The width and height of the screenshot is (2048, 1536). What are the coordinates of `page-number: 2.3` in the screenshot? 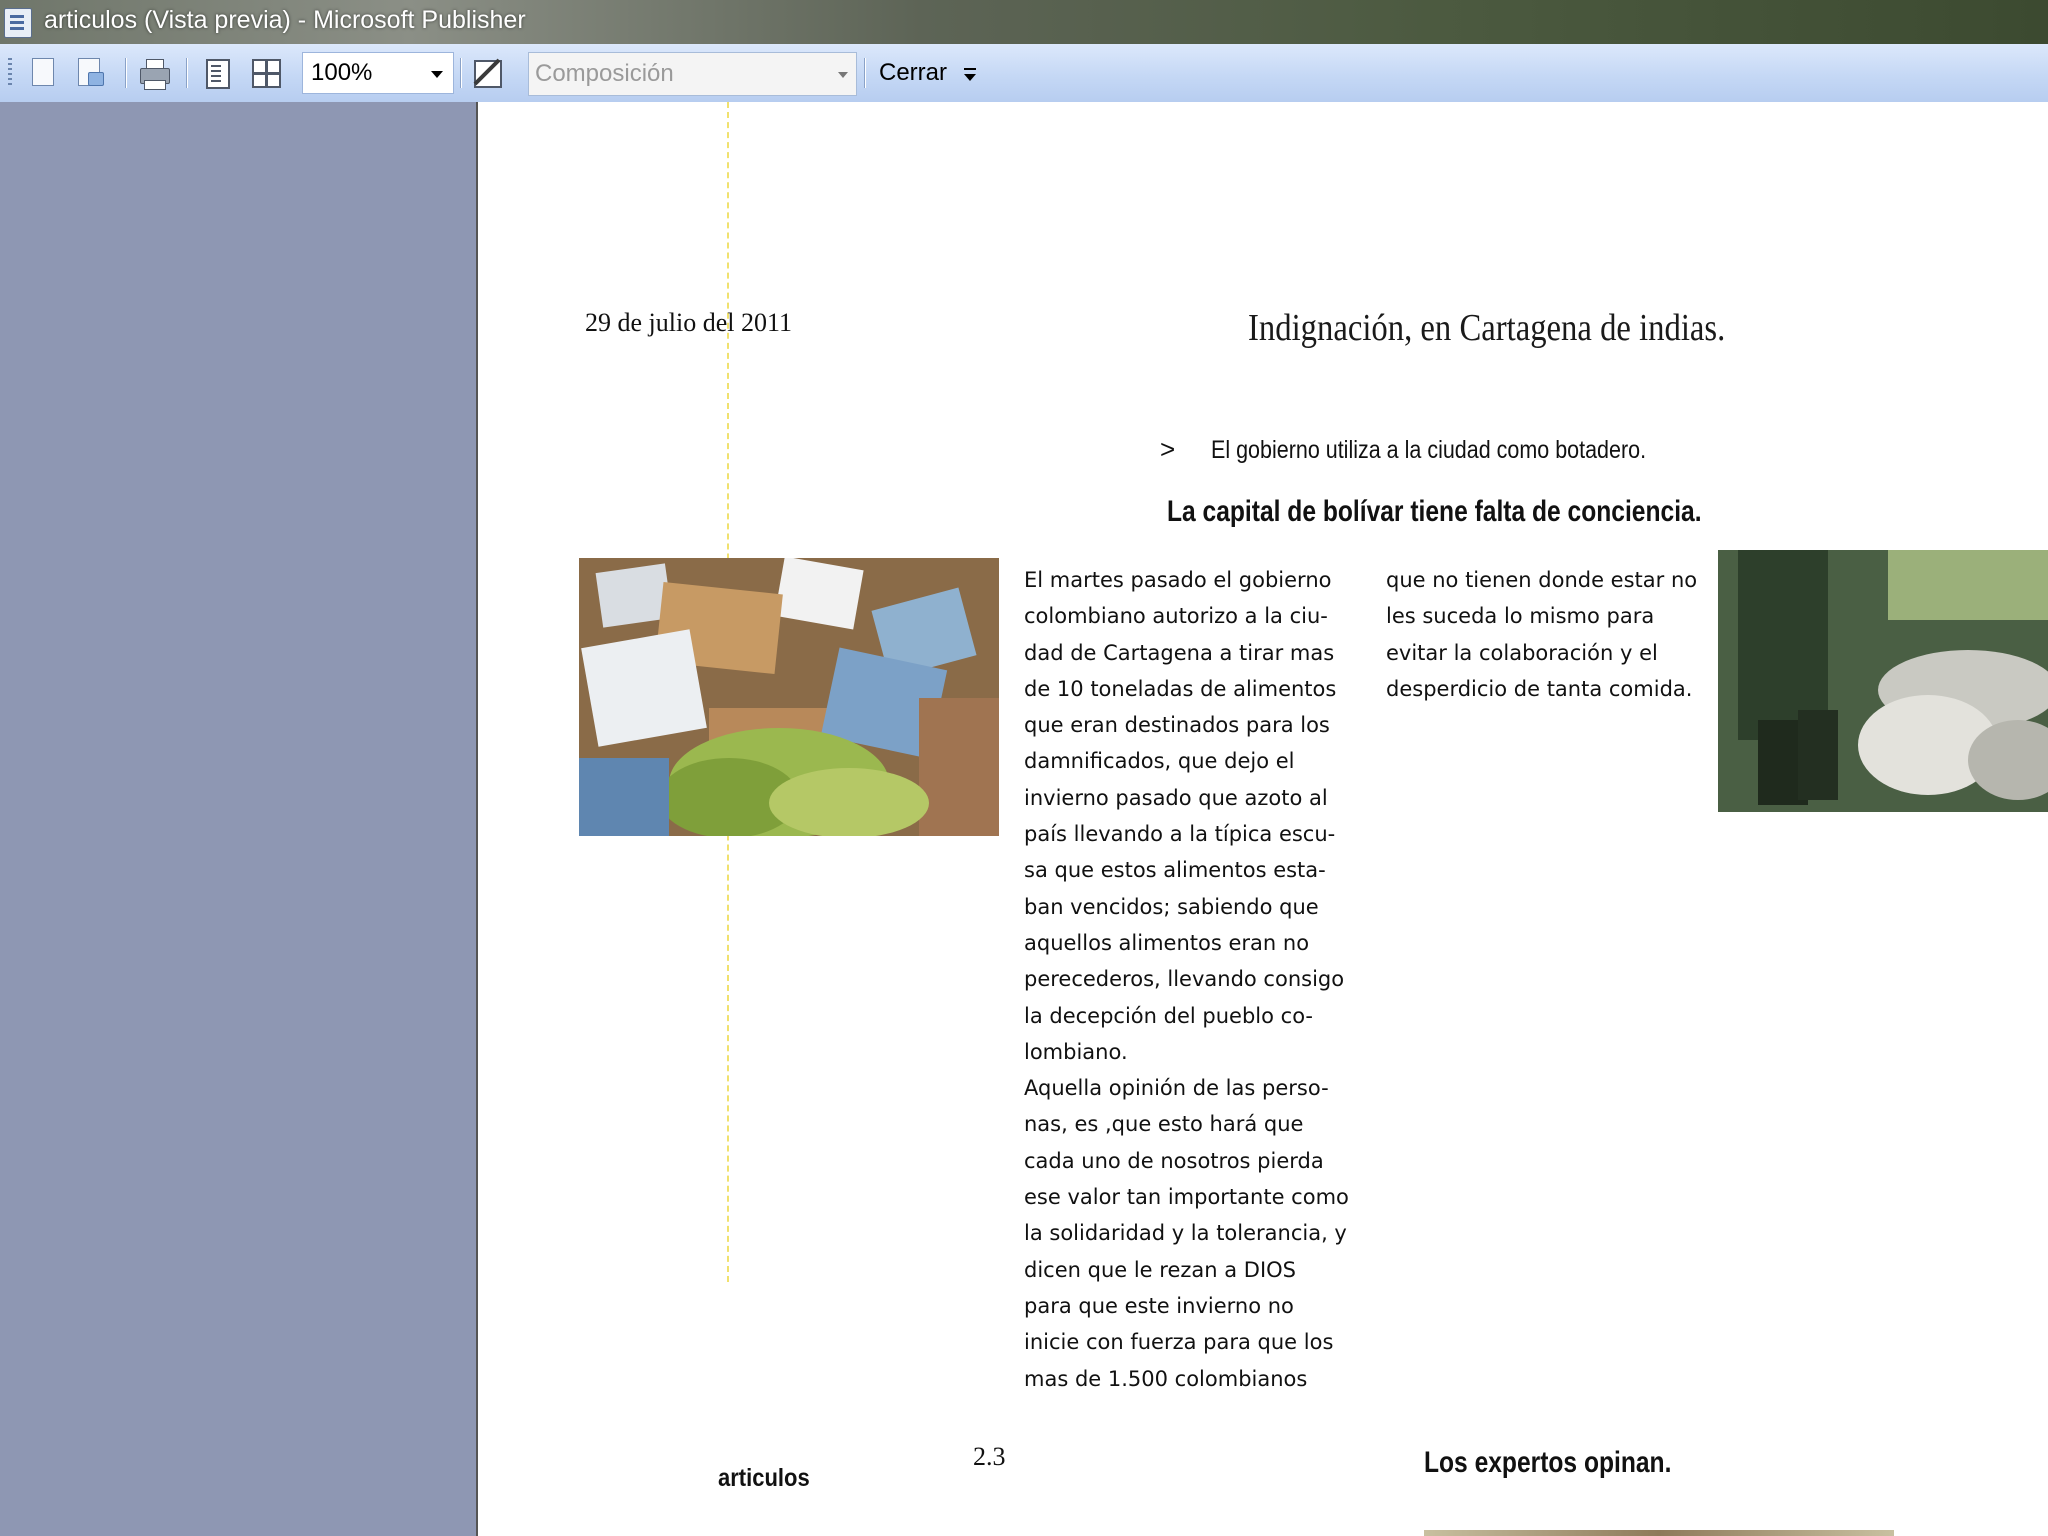 It's located at (989, 1456).